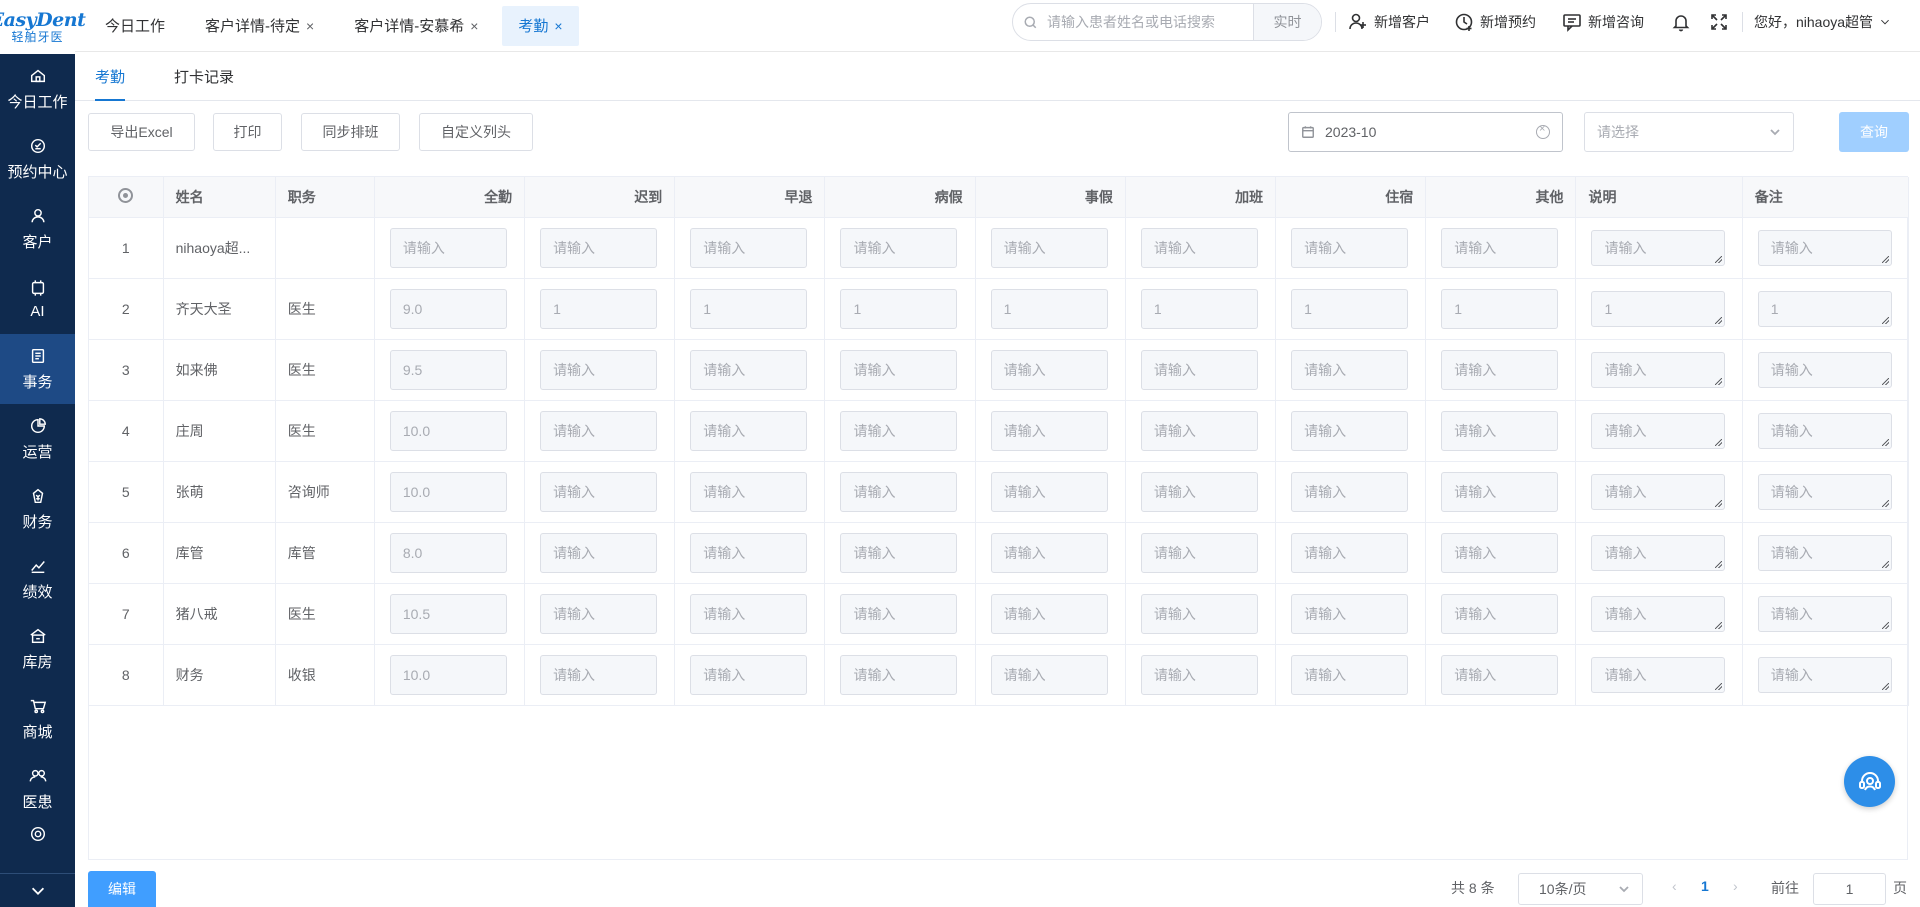 This screenshot has height=907, width=1920. What do you see at coordinates (1287, 22) in the screenshot?
I see `search-mode-button: 实时` at bounding box center [1287, 22].